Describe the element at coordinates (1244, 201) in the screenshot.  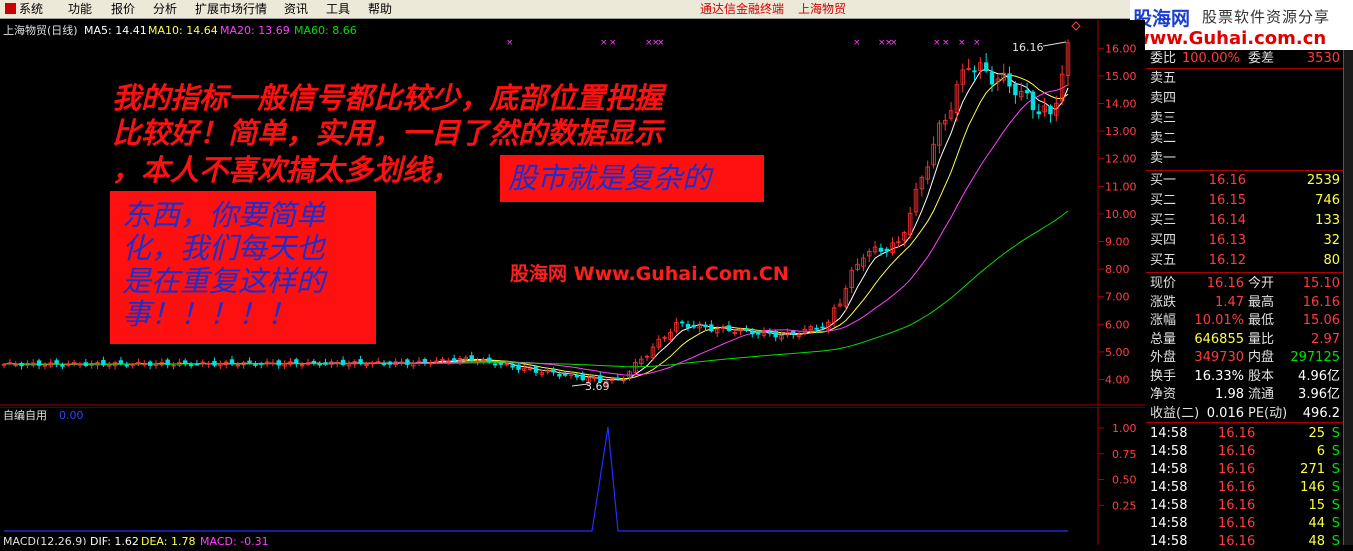
I see `buy-row-2: 买二 16.15 746` at that location.